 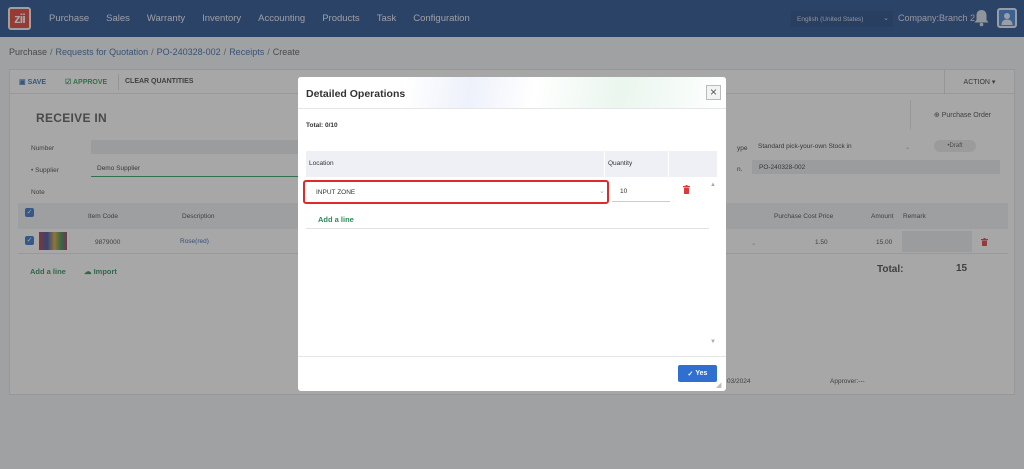 I want to click on scroll-up-icon: ▲, so click(x=713, y=185).